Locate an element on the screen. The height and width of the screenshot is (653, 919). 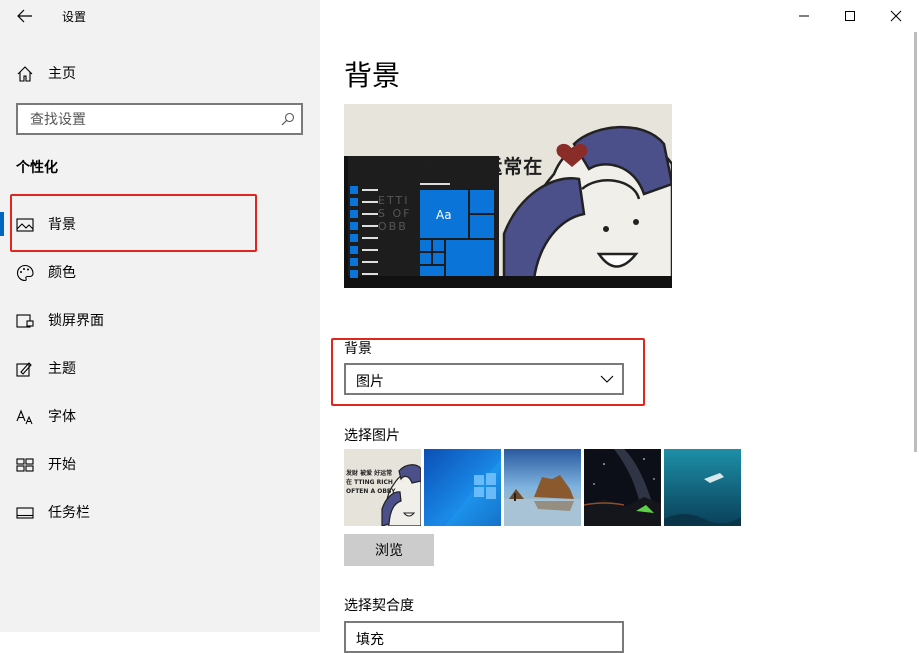
desktop-preview: 发财 被爱 好运常在 Aa ETTI S OF OBB is located at coordinates (508, 196).